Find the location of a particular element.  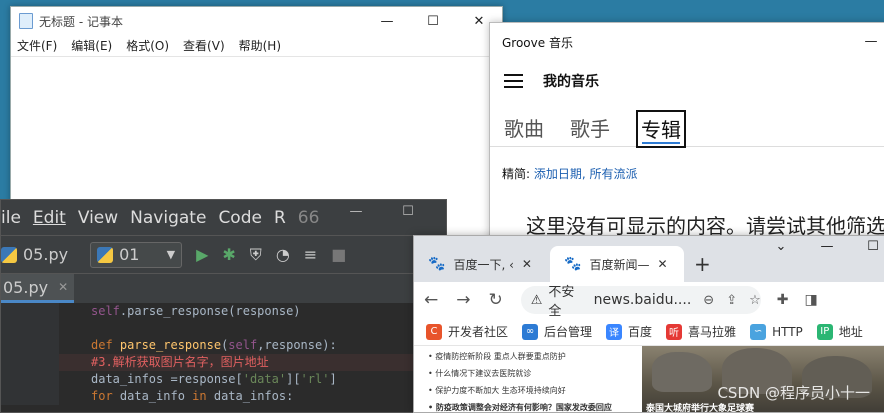

bookmark-item: ∞ 后台管理 is located at coordinates (557, 331).